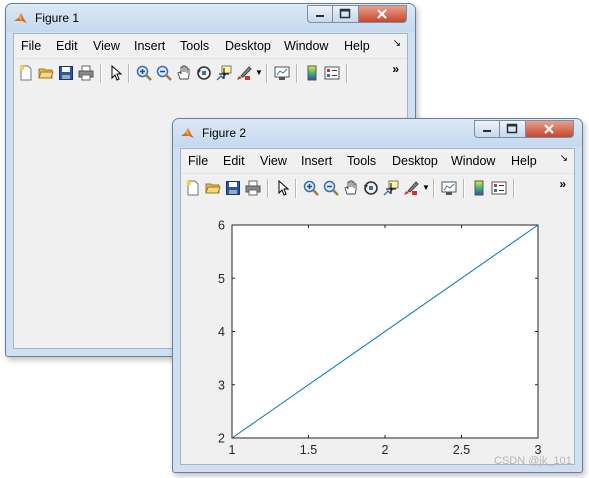 The image size is (589, 478). I want to click on figure-1-titlebar: Figure 1, so click(210, 18).